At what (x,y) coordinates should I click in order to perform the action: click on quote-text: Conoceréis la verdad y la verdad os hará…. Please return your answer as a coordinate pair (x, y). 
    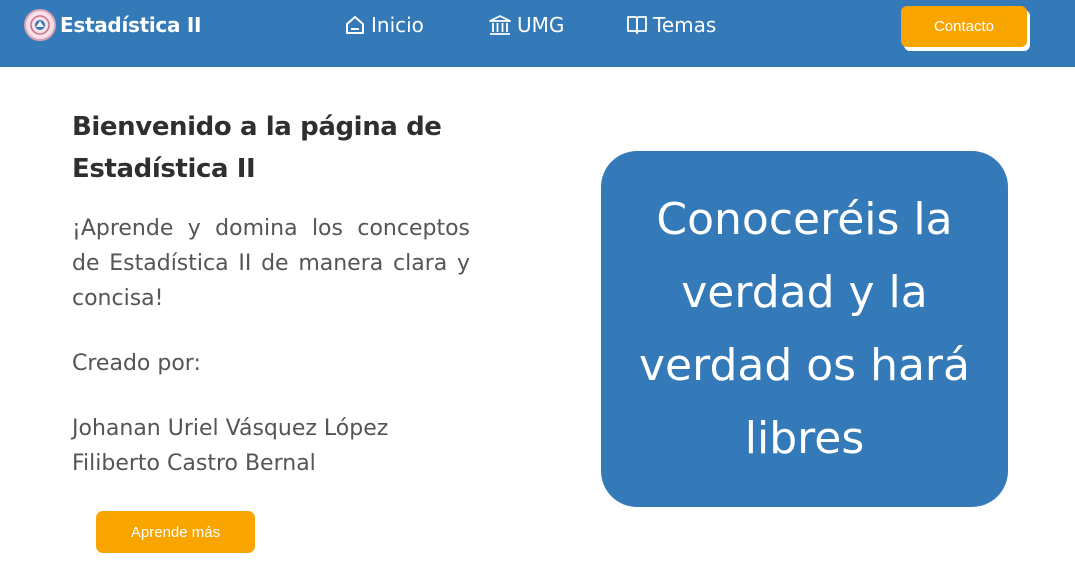
    Looking at the image, I should click on (804, 329).